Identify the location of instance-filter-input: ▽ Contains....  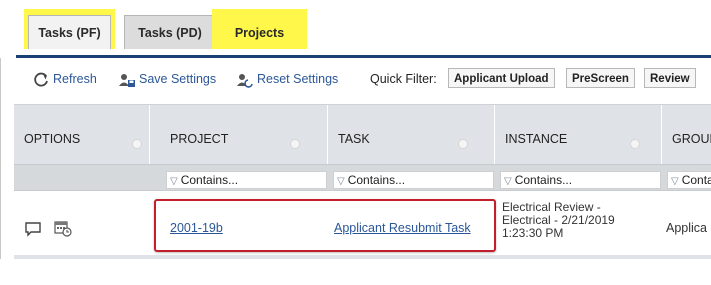
(580, 180).